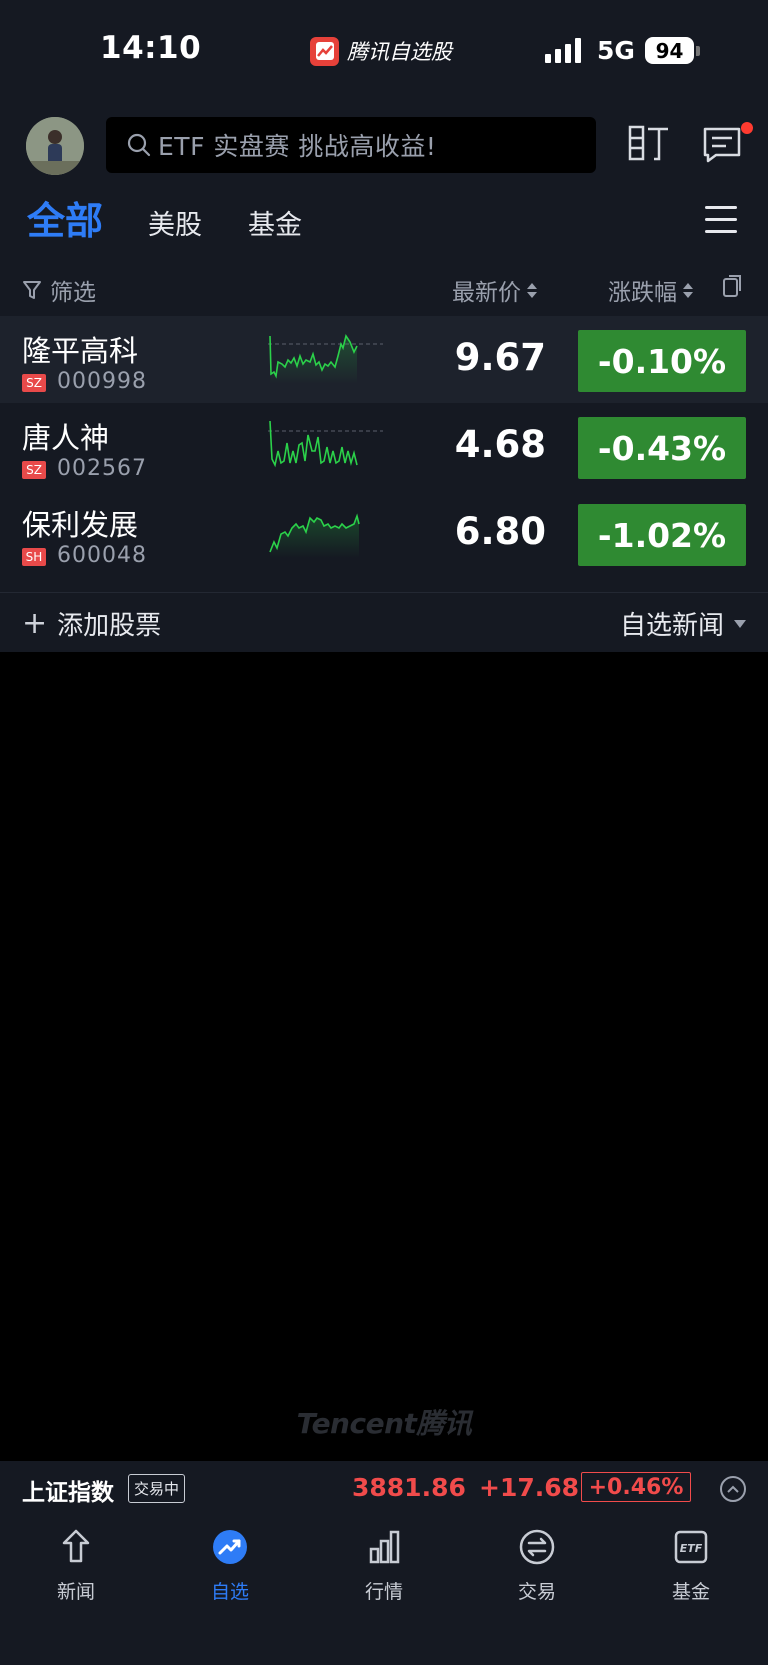  I want to click on change-column-label: 涨跌幅, so click(642, 293).